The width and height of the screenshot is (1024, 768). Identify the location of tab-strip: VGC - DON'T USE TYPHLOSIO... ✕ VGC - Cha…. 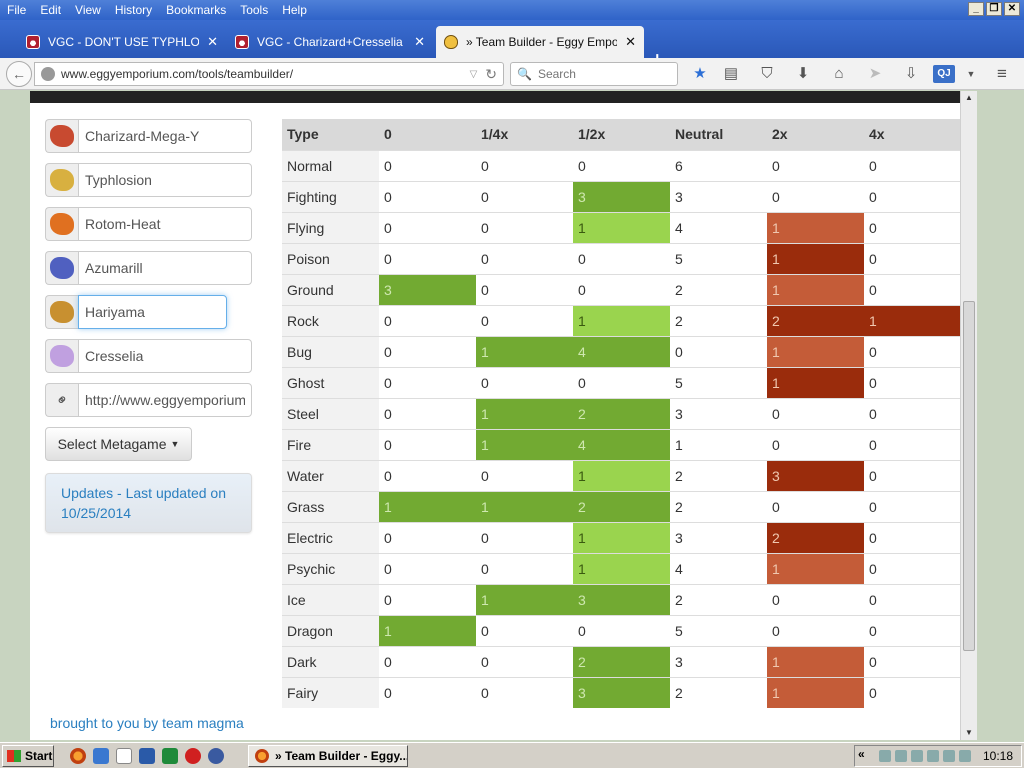
(512, 44).